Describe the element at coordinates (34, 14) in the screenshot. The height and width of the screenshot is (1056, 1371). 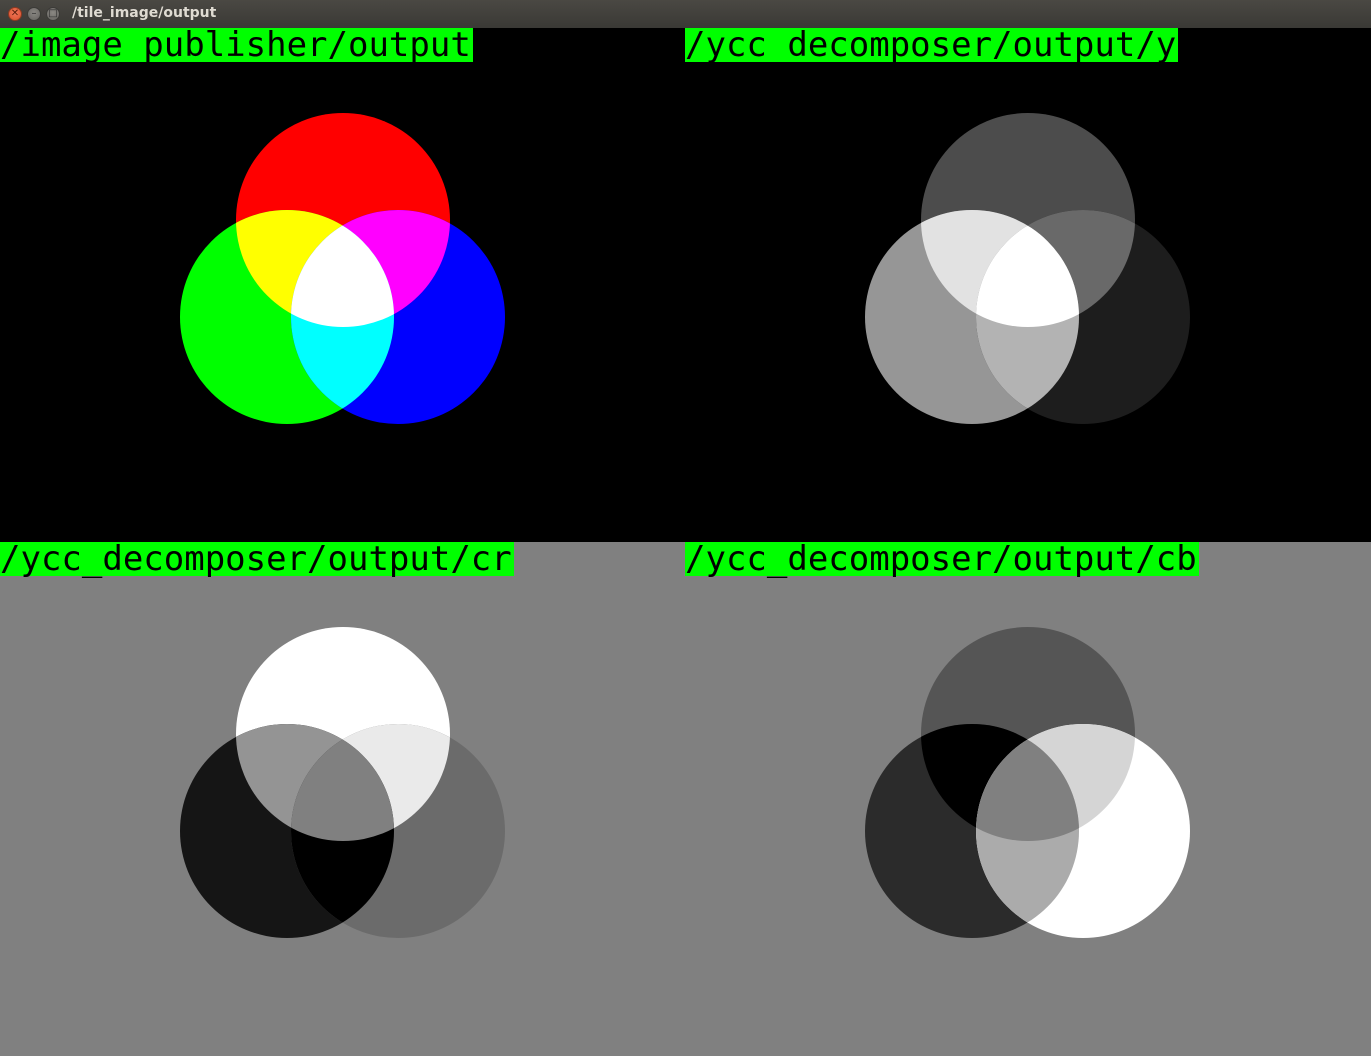
I see `minimize-icon: –` at that location.